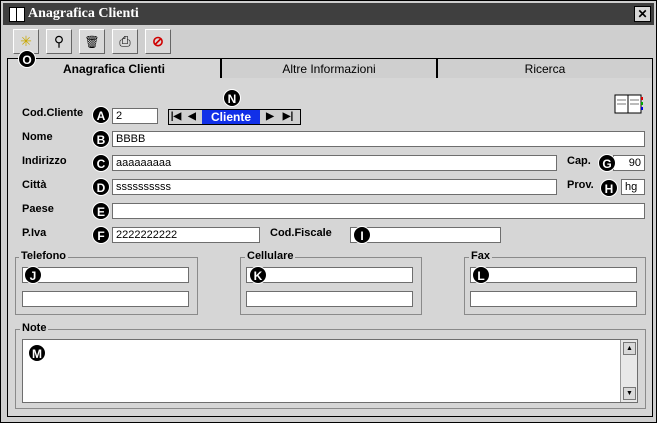 The image size is (657, 423). What do you see at coordinates (633, 187) in the screenshot?
I see `prov-field: hg` at bounding box center [633, 187].